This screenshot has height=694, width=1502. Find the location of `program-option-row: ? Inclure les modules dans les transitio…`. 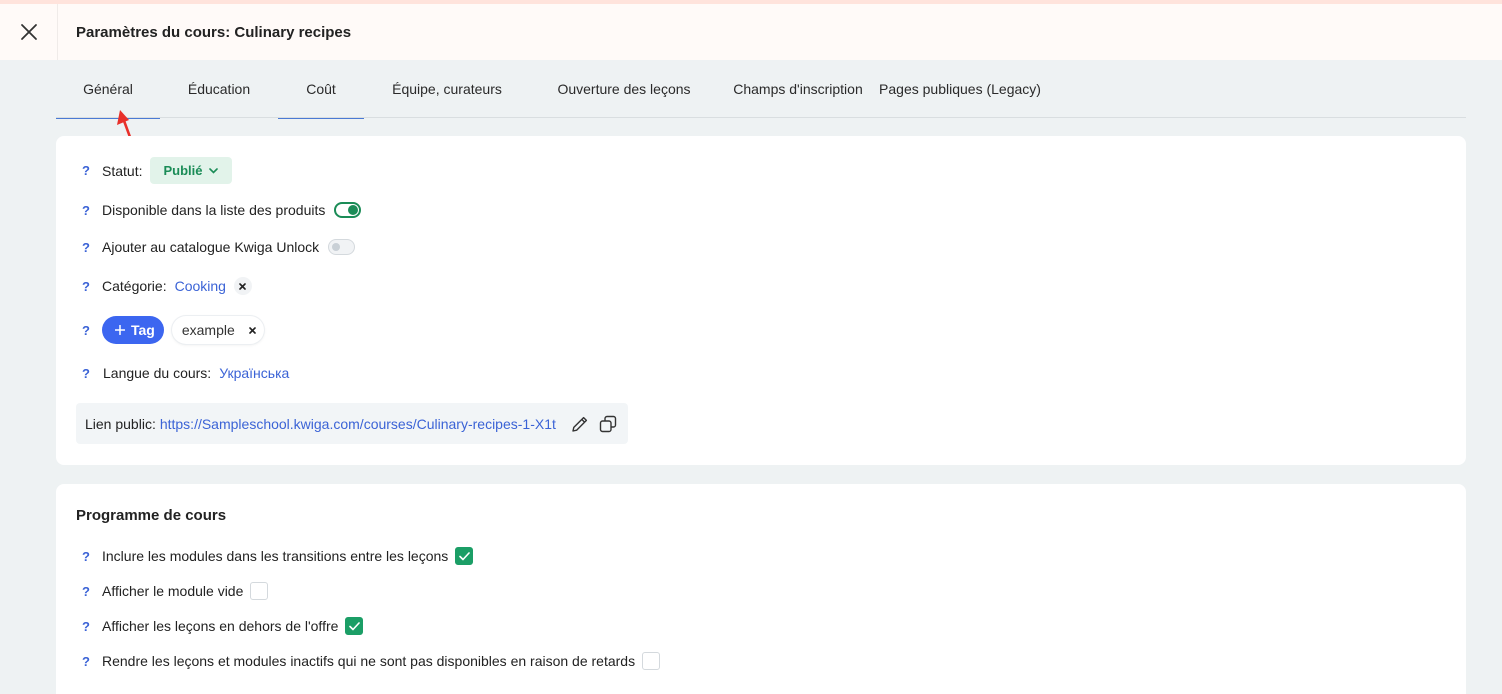

program-option-row: ? Inclure les modules dans les transitio… is located at coordinates (278, 556).